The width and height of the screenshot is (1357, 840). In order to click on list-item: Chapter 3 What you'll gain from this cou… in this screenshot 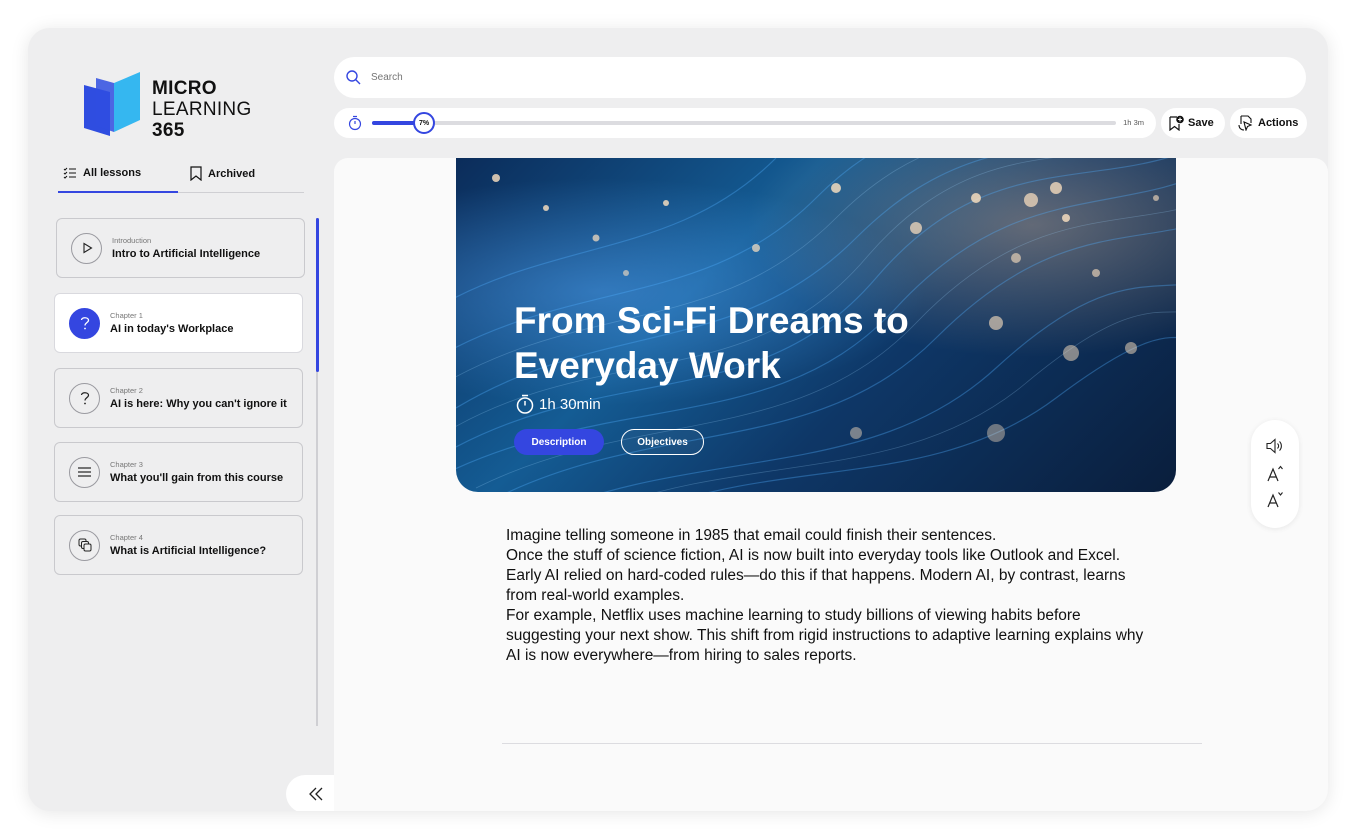, I will do `click(178, 472)`.